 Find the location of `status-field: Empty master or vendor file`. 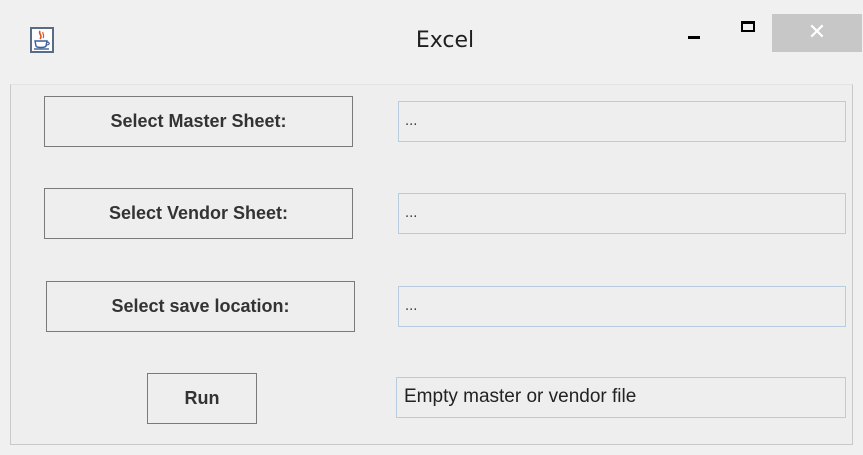

status-field: Empty master or vendor file is located at coordinates (621, 397).